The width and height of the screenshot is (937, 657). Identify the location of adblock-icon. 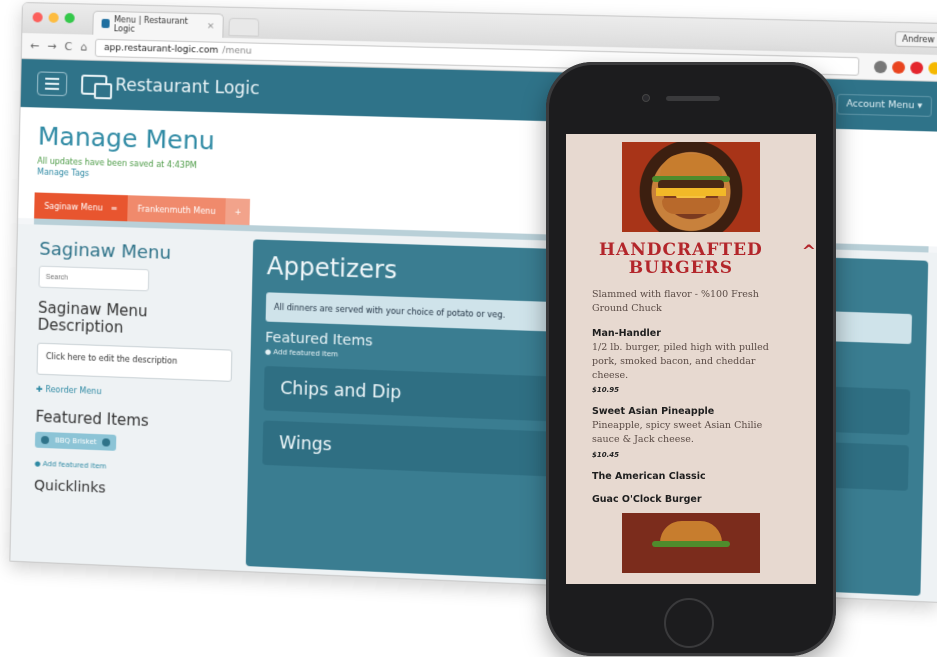
(917, 67).